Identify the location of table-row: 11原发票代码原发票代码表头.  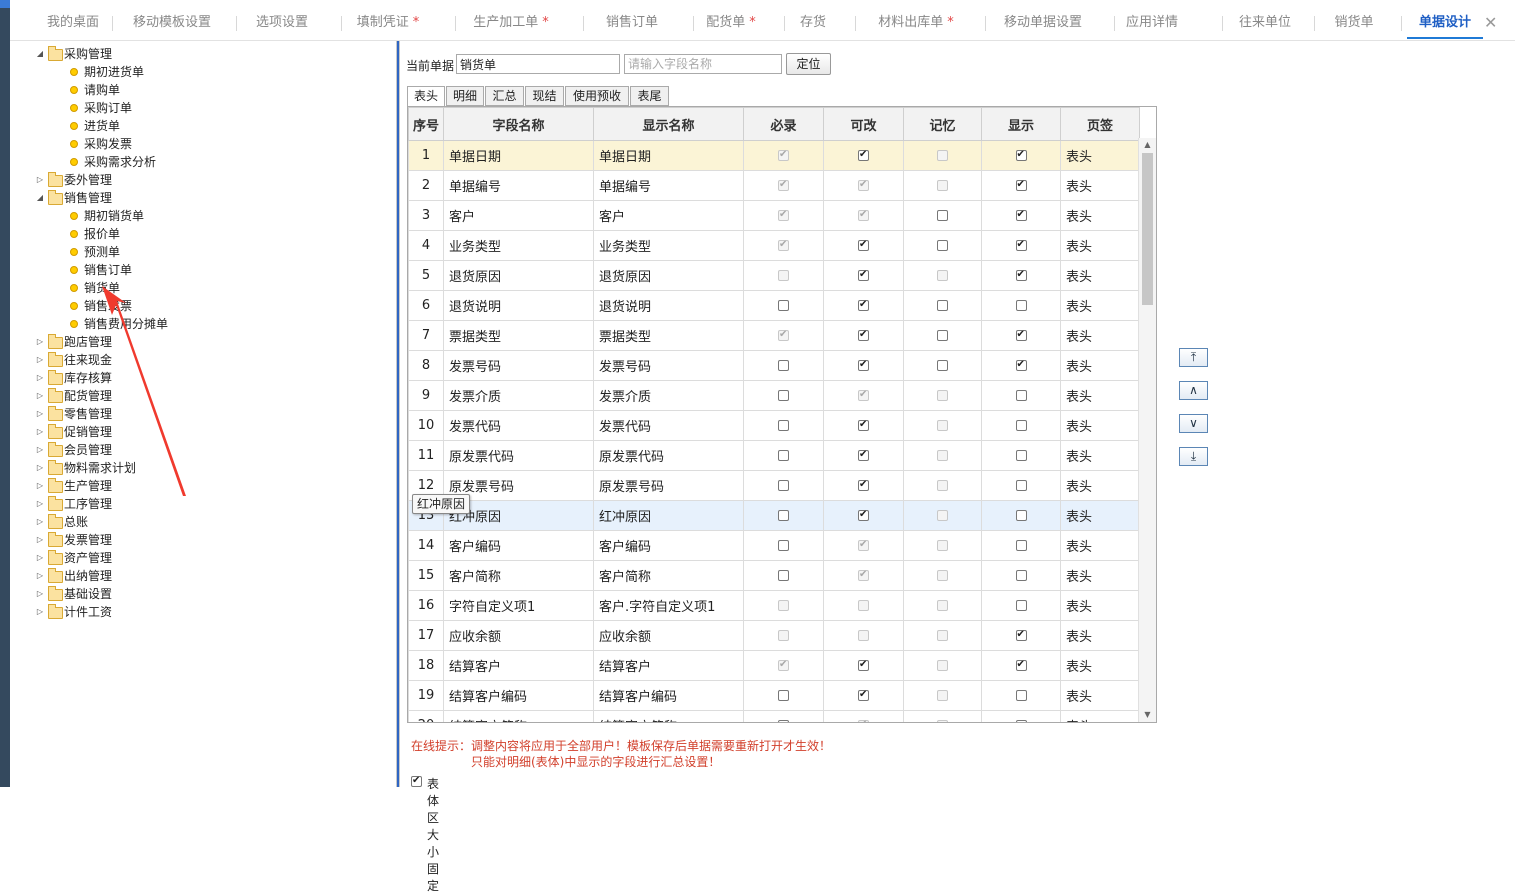
(774, 455).